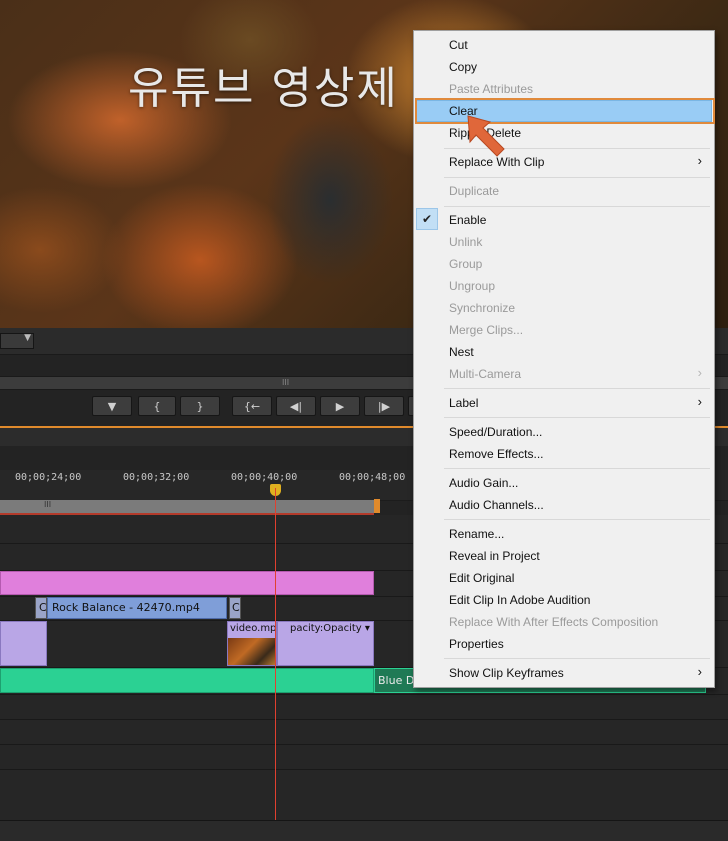  What do you see at coordinates (200, 406) in the screenshot?
I see `mark-out-button: }` at bounding box center [200, 406].